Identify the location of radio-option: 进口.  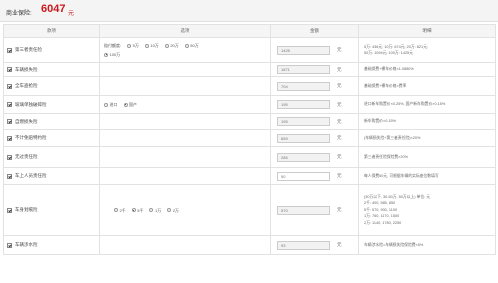
(111, 104).